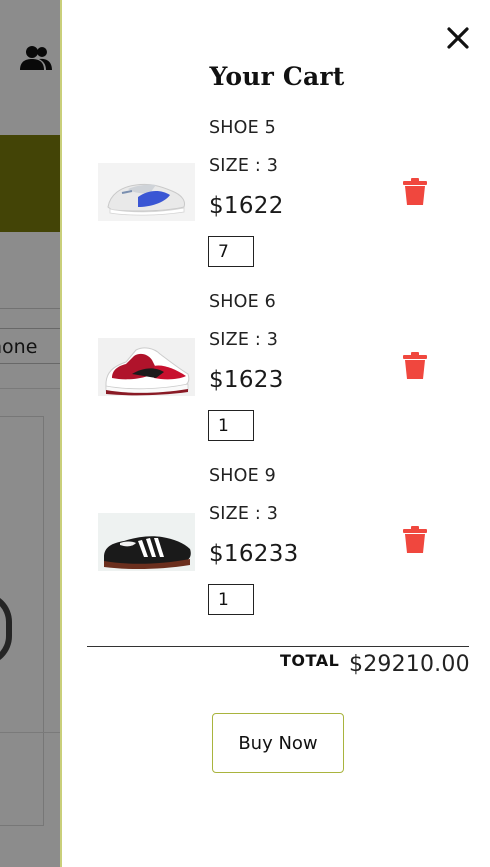 The image size is (490, 867). I want to click on close-icon, so click(458, 38).